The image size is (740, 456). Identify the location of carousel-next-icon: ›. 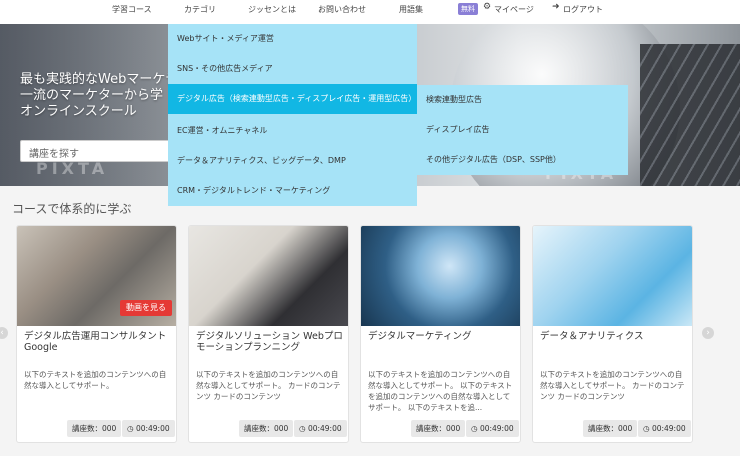
(708, 333).